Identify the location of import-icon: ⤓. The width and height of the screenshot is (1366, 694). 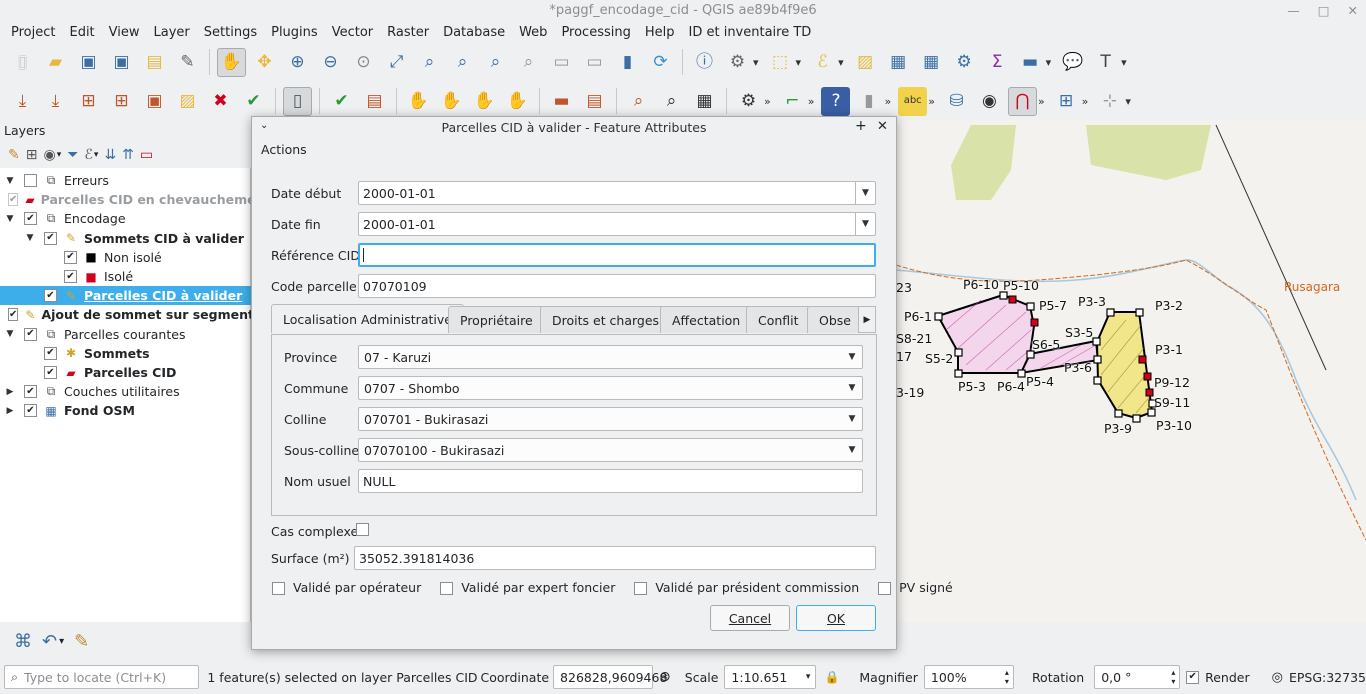
(55, 101).